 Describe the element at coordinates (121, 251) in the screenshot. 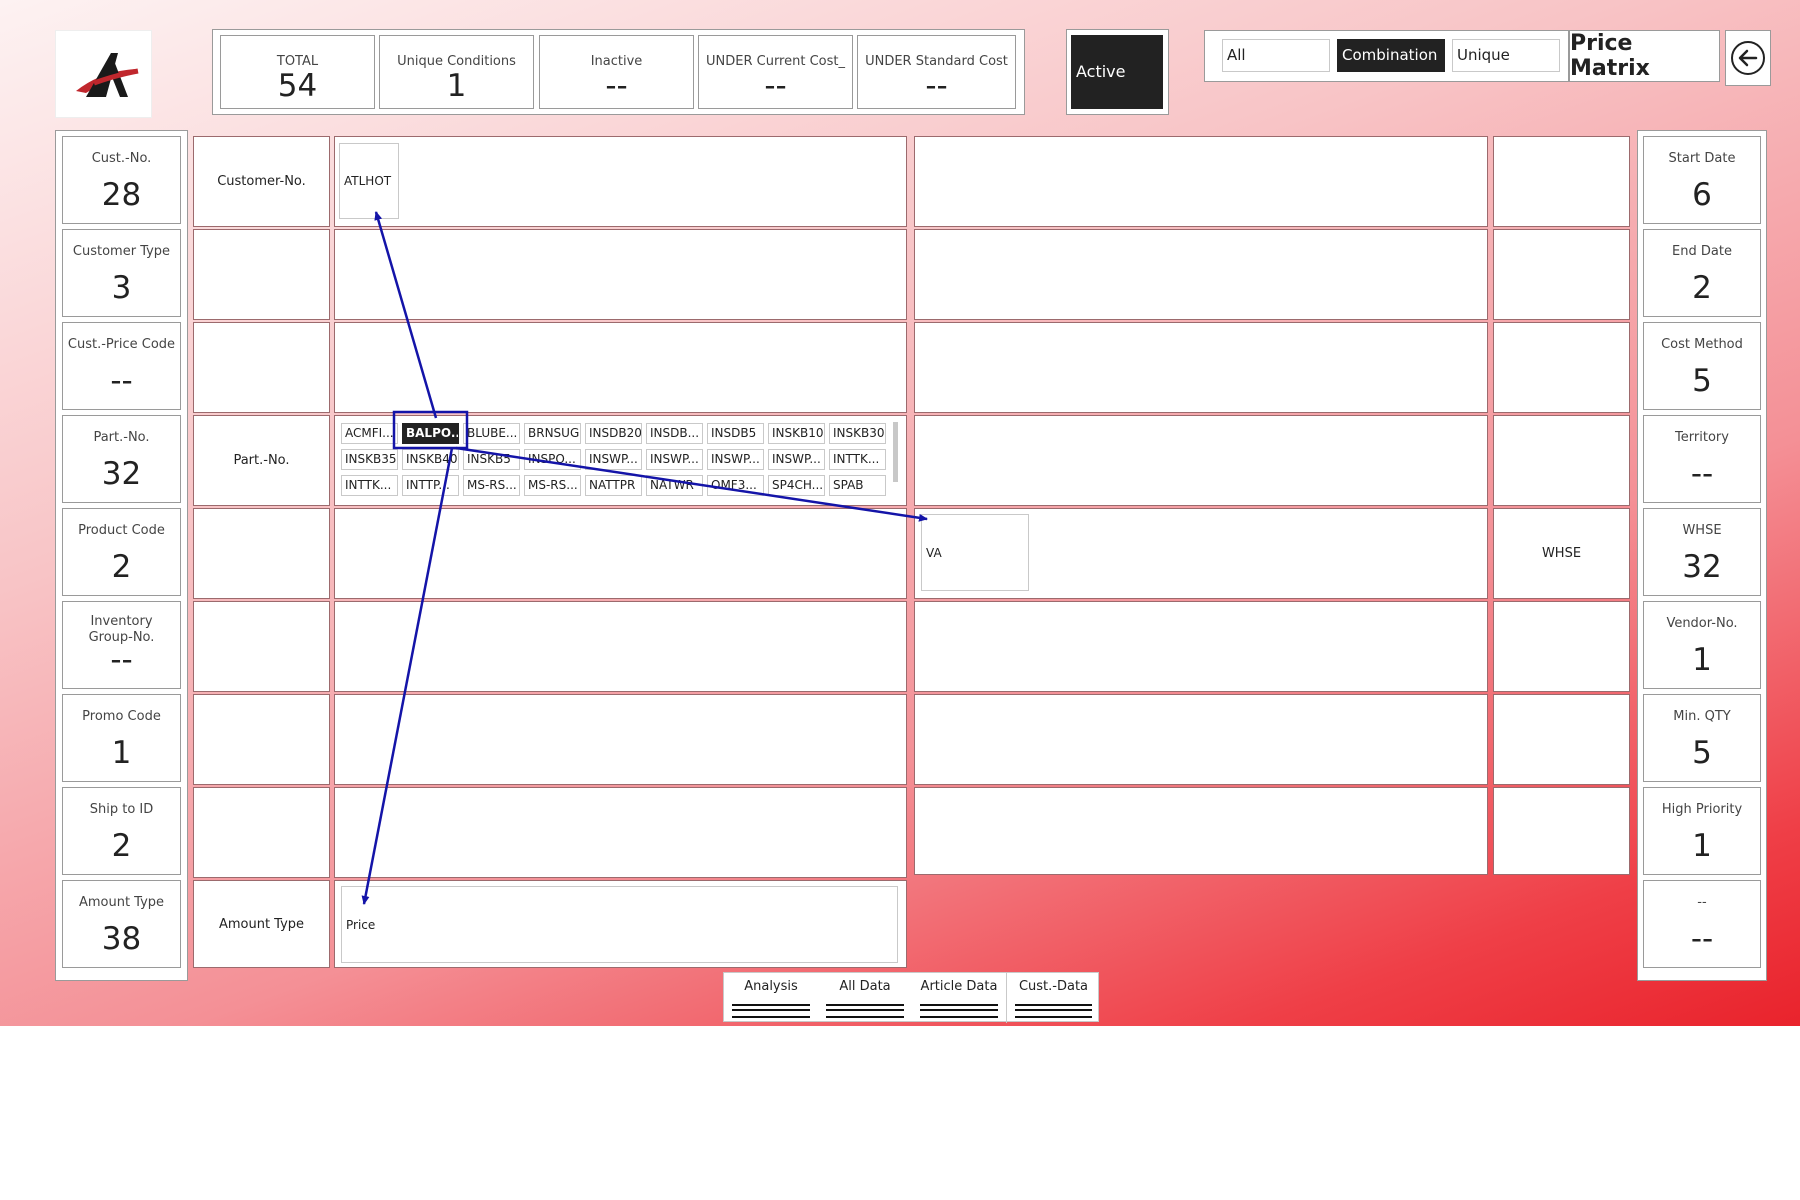

I see `card-label: Customer Type` at that location.